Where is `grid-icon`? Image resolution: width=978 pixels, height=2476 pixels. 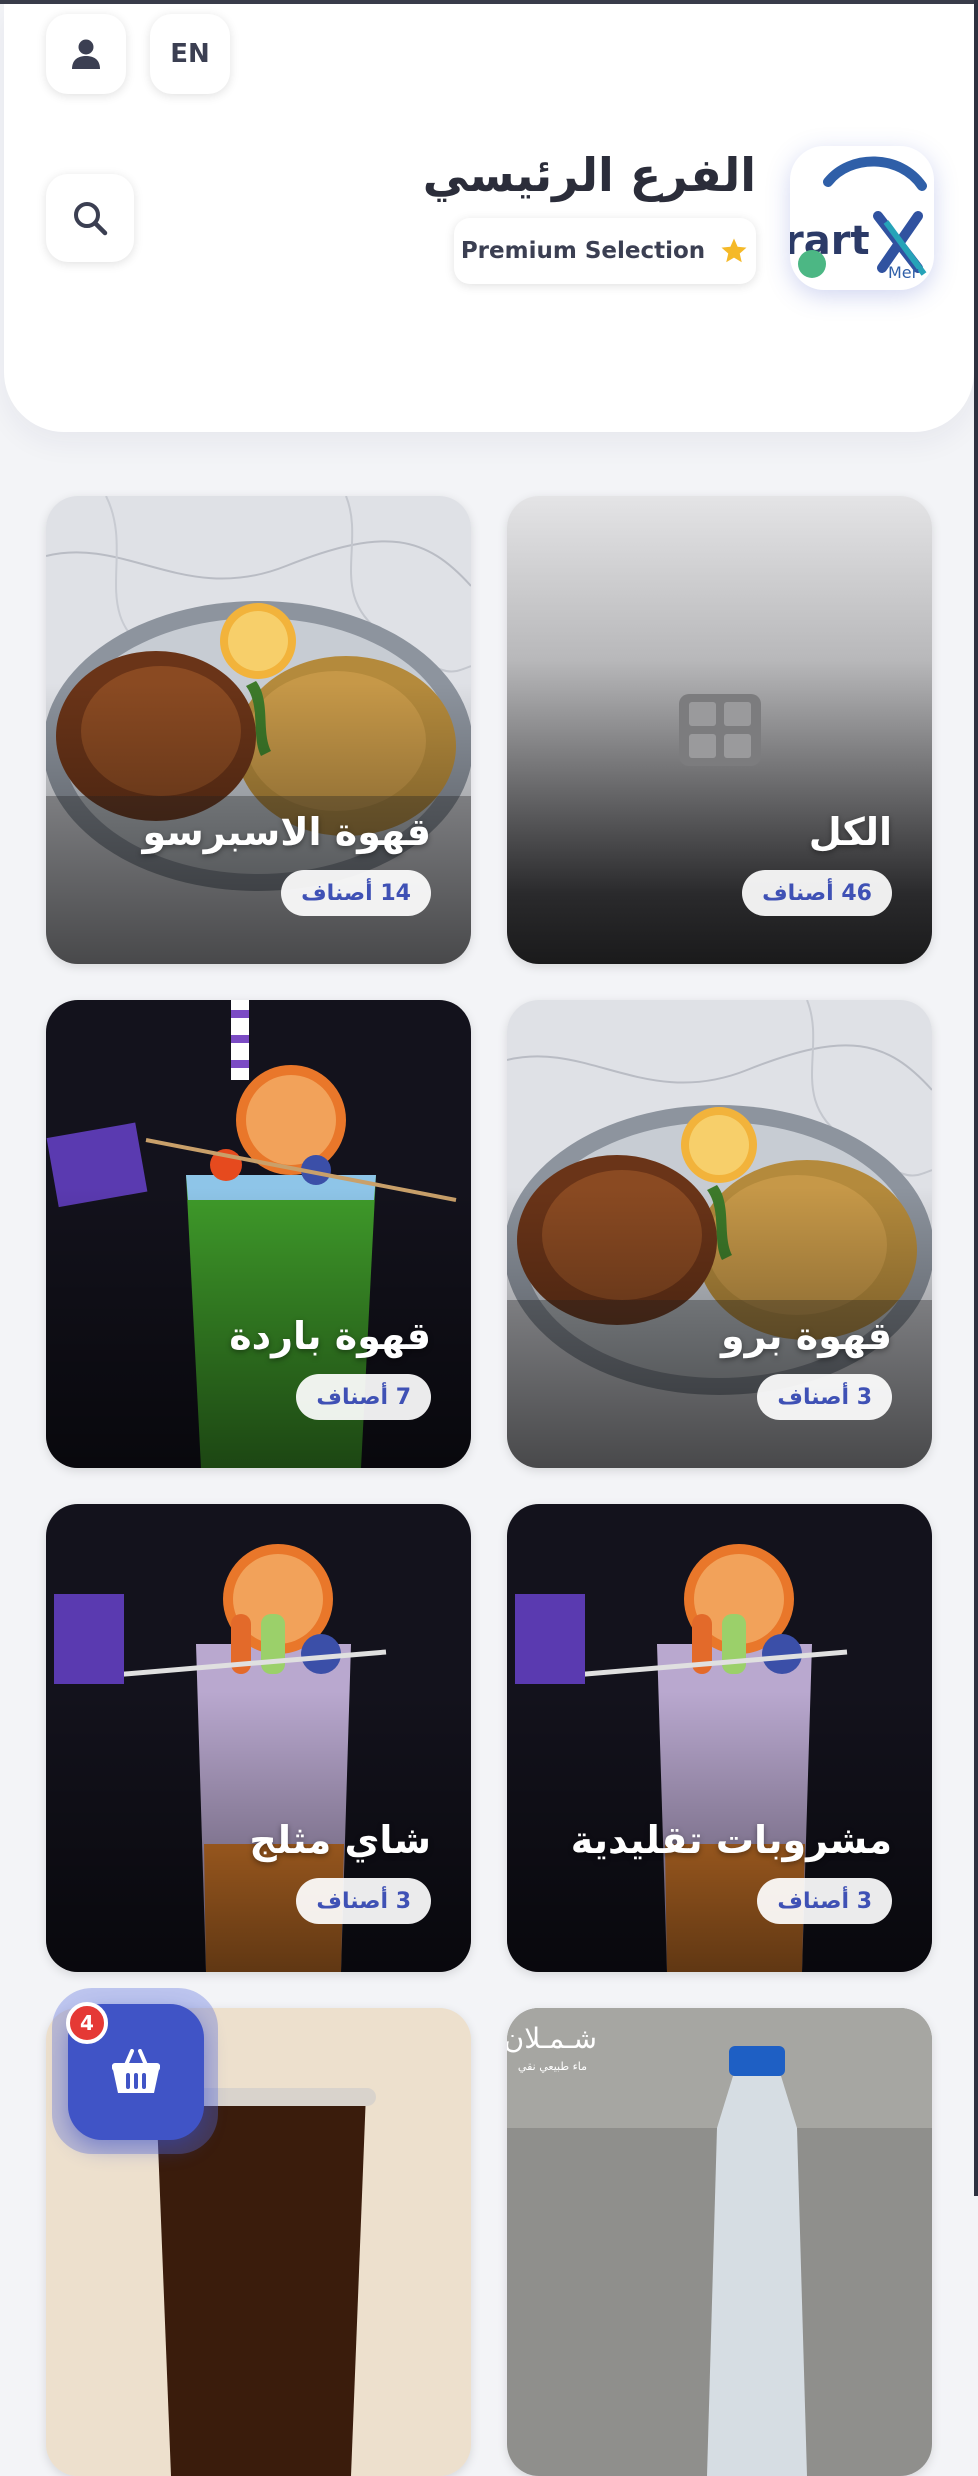
grid-icon is located at coordinates (720, 730).